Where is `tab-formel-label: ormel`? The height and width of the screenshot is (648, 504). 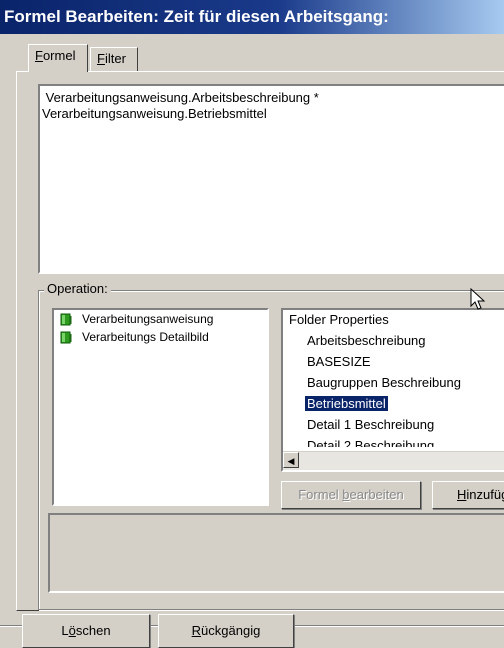 tab-formel-label: ormel is located at coordinates (59, 55).